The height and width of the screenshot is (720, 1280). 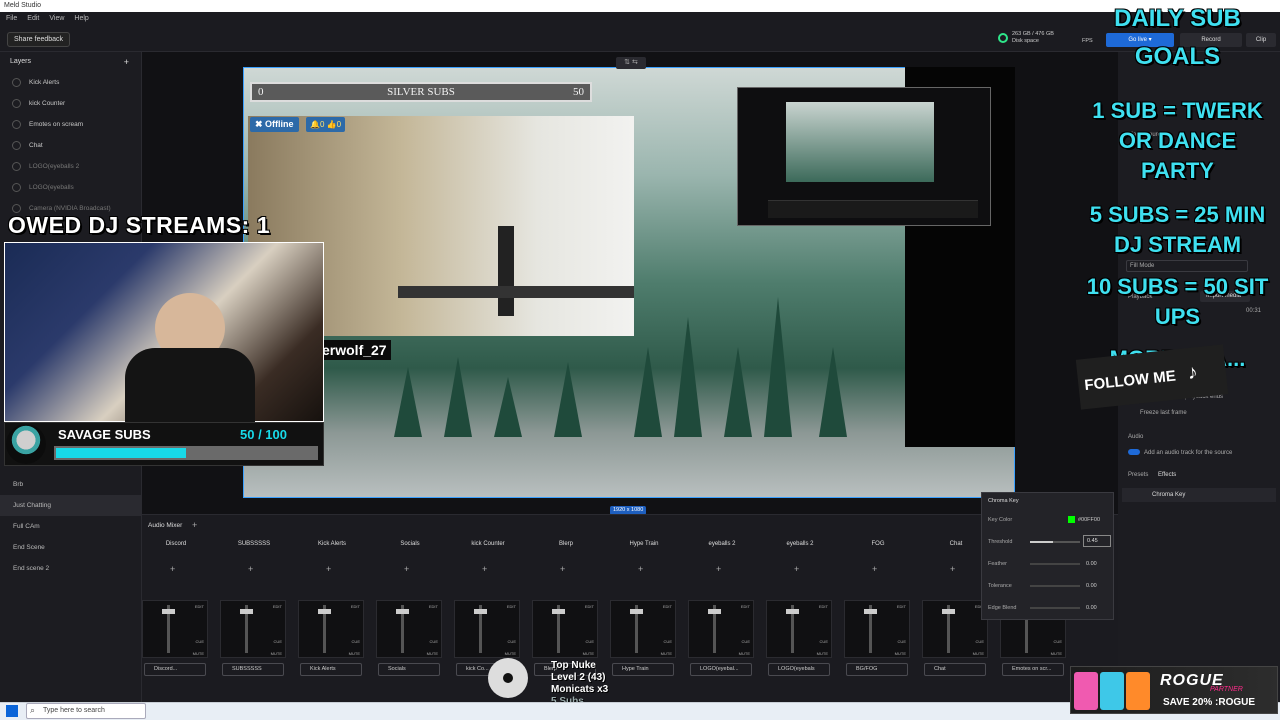 I want to click on feather-slider, so click(x=1055, y=564).